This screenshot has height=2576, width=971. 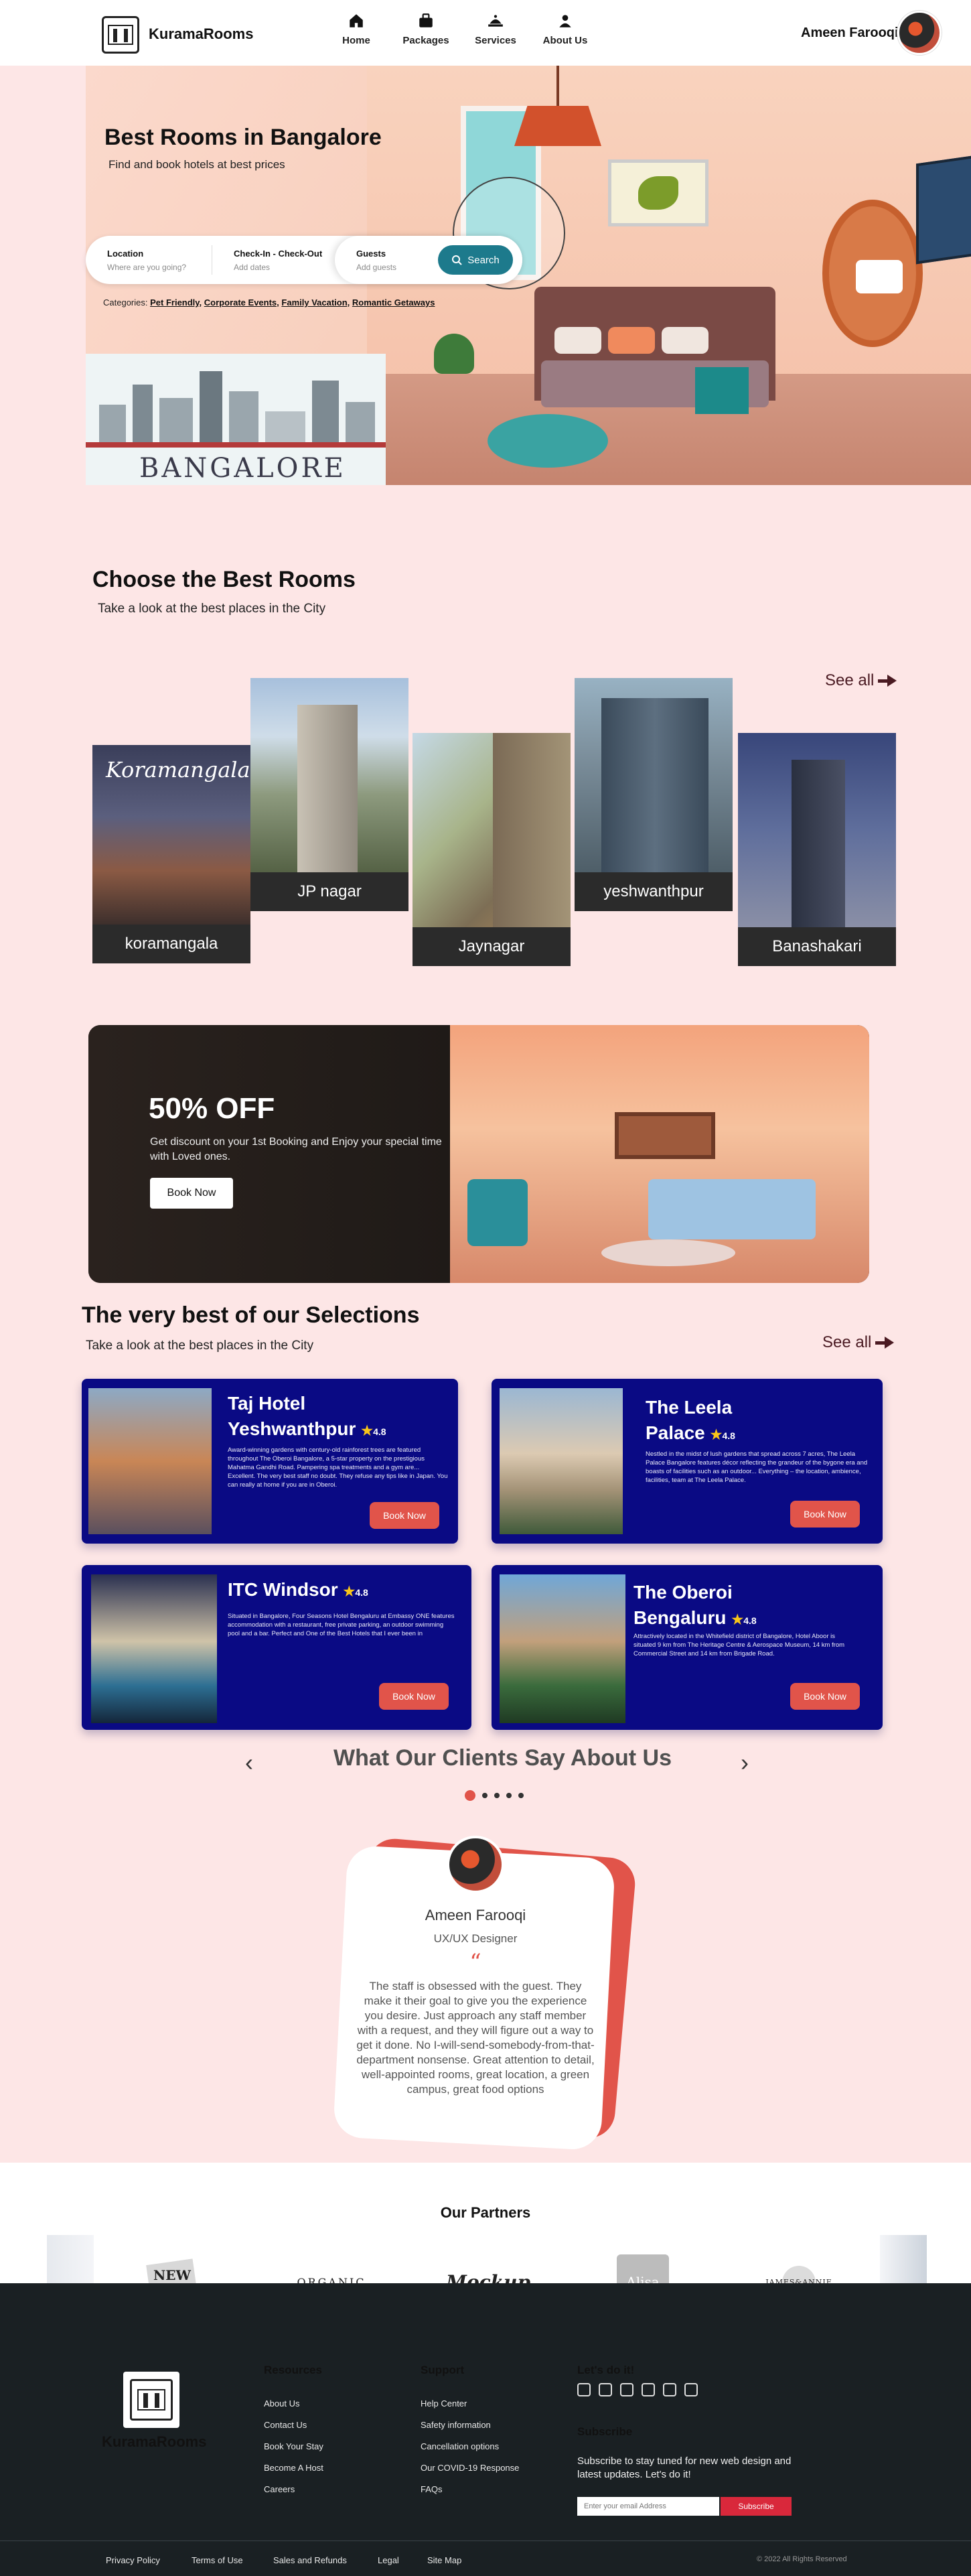 I want to click on footer-link-careers: Careers, so click(x=279, y=2489).